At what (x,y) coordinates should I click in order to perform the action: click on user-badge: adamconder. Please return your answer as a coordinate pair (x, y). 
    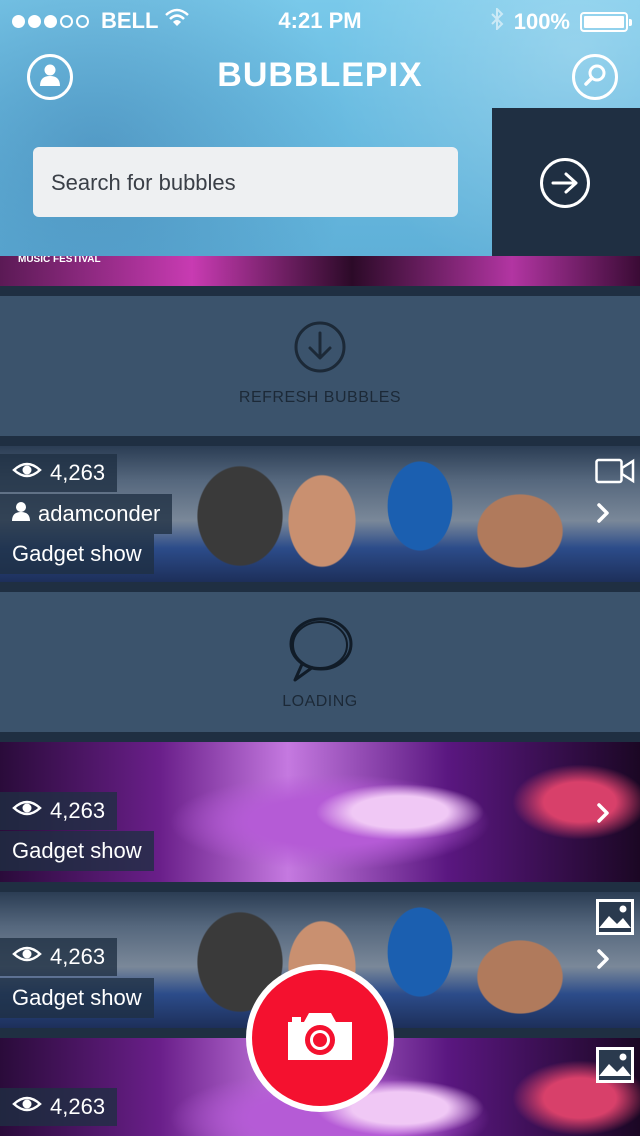
    Looking at the image, I should click on (86, 514).